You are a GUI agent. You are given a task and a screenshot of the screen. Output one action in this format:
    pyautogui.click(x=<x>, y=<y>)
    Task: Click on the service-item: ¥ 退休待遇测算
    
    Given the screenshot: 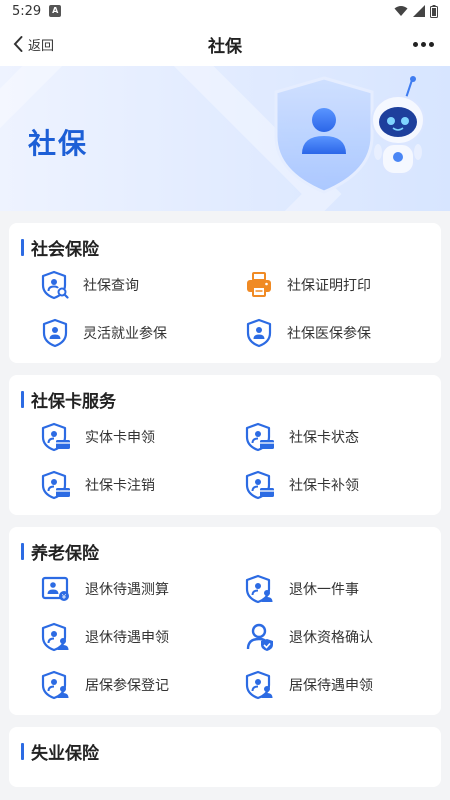 What is the action you would take?
    pyautogui.click(x=123, y=589)
    